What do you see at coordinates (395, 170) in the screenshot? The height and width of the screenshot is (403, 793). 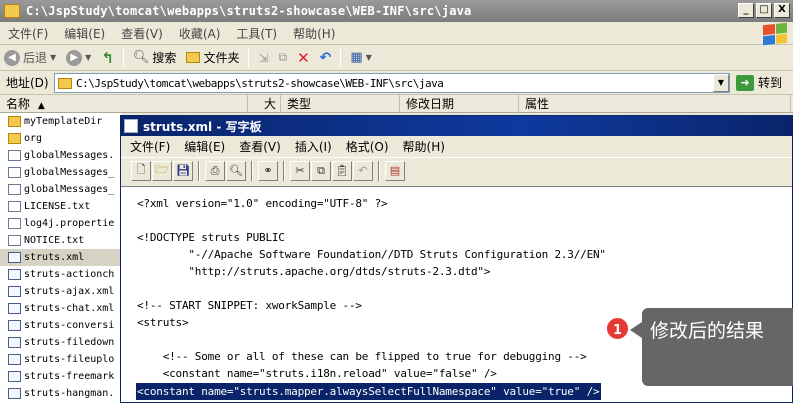 I see `insert-datetime-button: ▤` at bounding box center [395, 170].